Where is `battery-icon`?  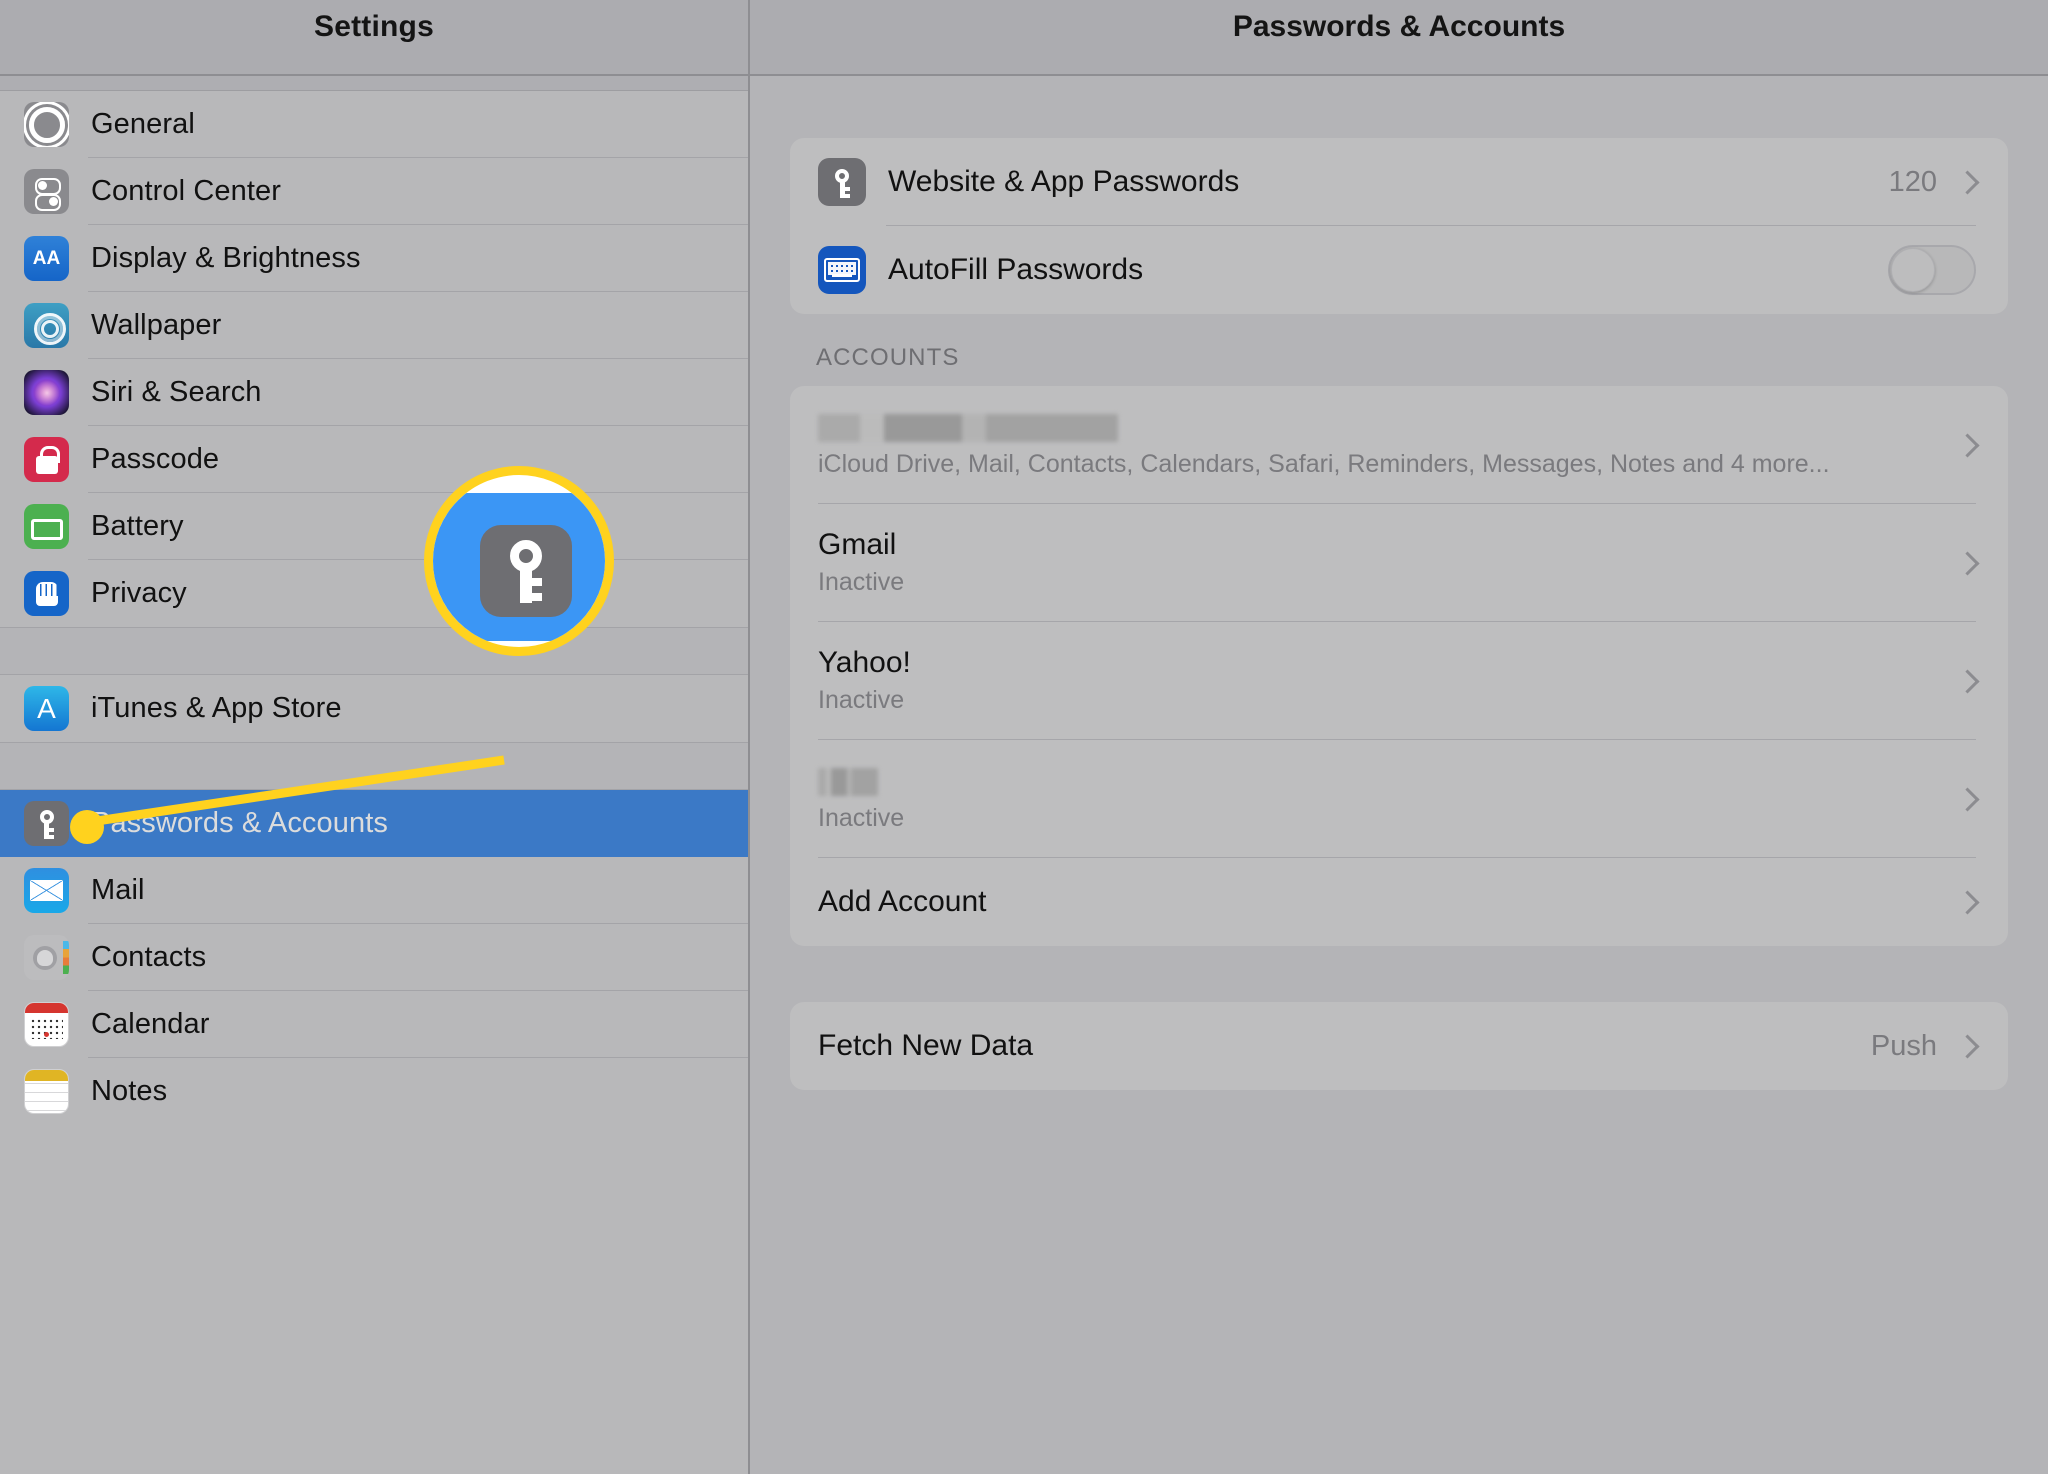 battery-icon is located at coordinates (46, 526).